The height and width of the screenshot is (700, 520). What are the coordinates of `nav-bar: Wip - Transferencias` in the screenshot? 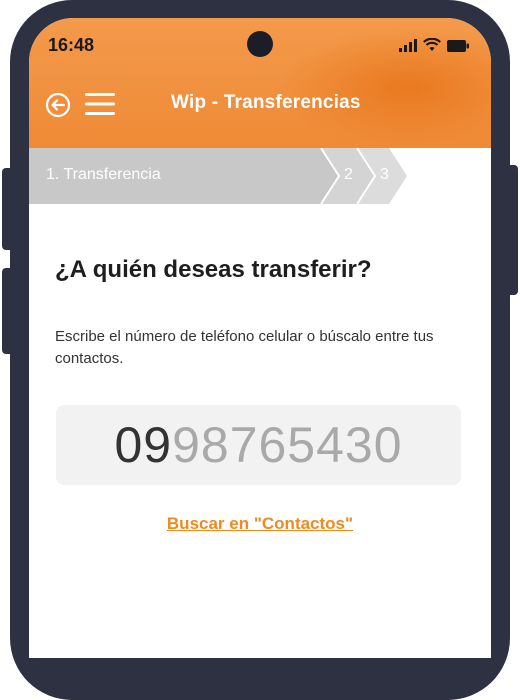 It's located at (260, 104).